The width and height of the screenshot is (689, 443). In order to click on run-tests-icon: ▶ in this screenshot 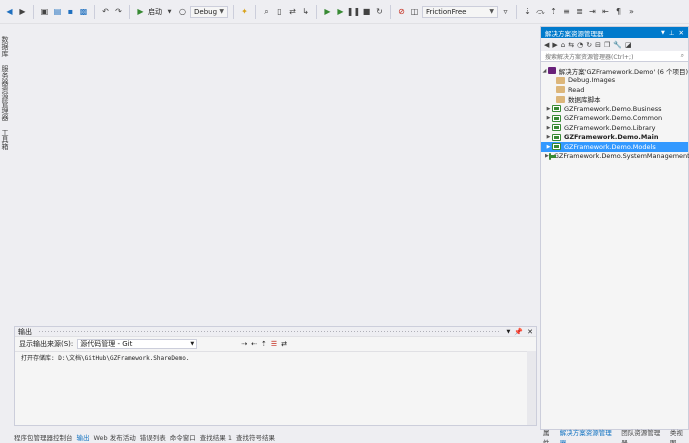, I will do `click(340, 11)`.